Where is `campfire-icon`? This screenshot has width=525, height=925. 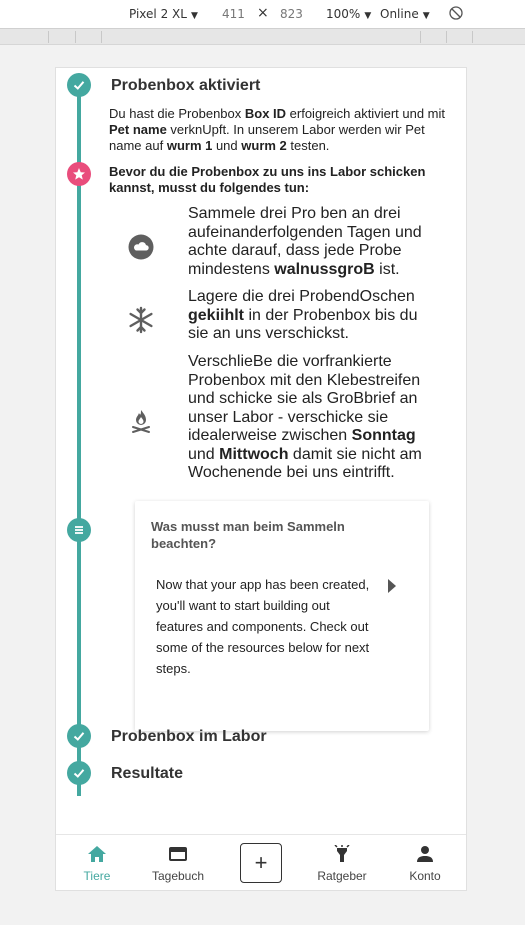
campfire-icon is located at coordinates (141, 421).